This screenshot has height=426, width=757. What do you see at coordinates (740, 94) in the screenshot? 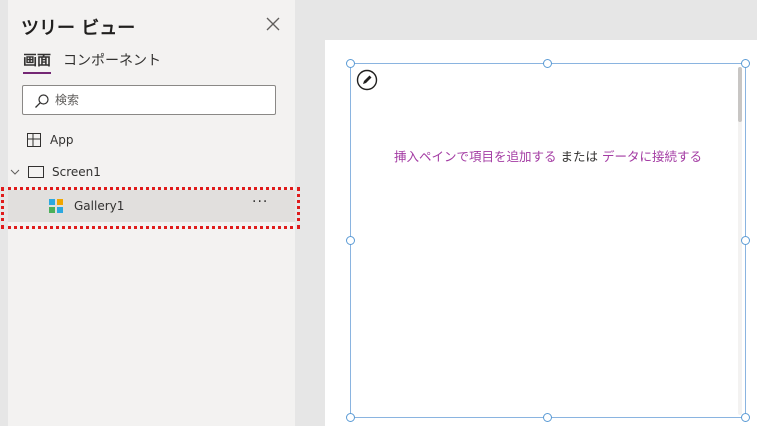
I see `scrollbar-thumb` at bounding box center [740, 94].